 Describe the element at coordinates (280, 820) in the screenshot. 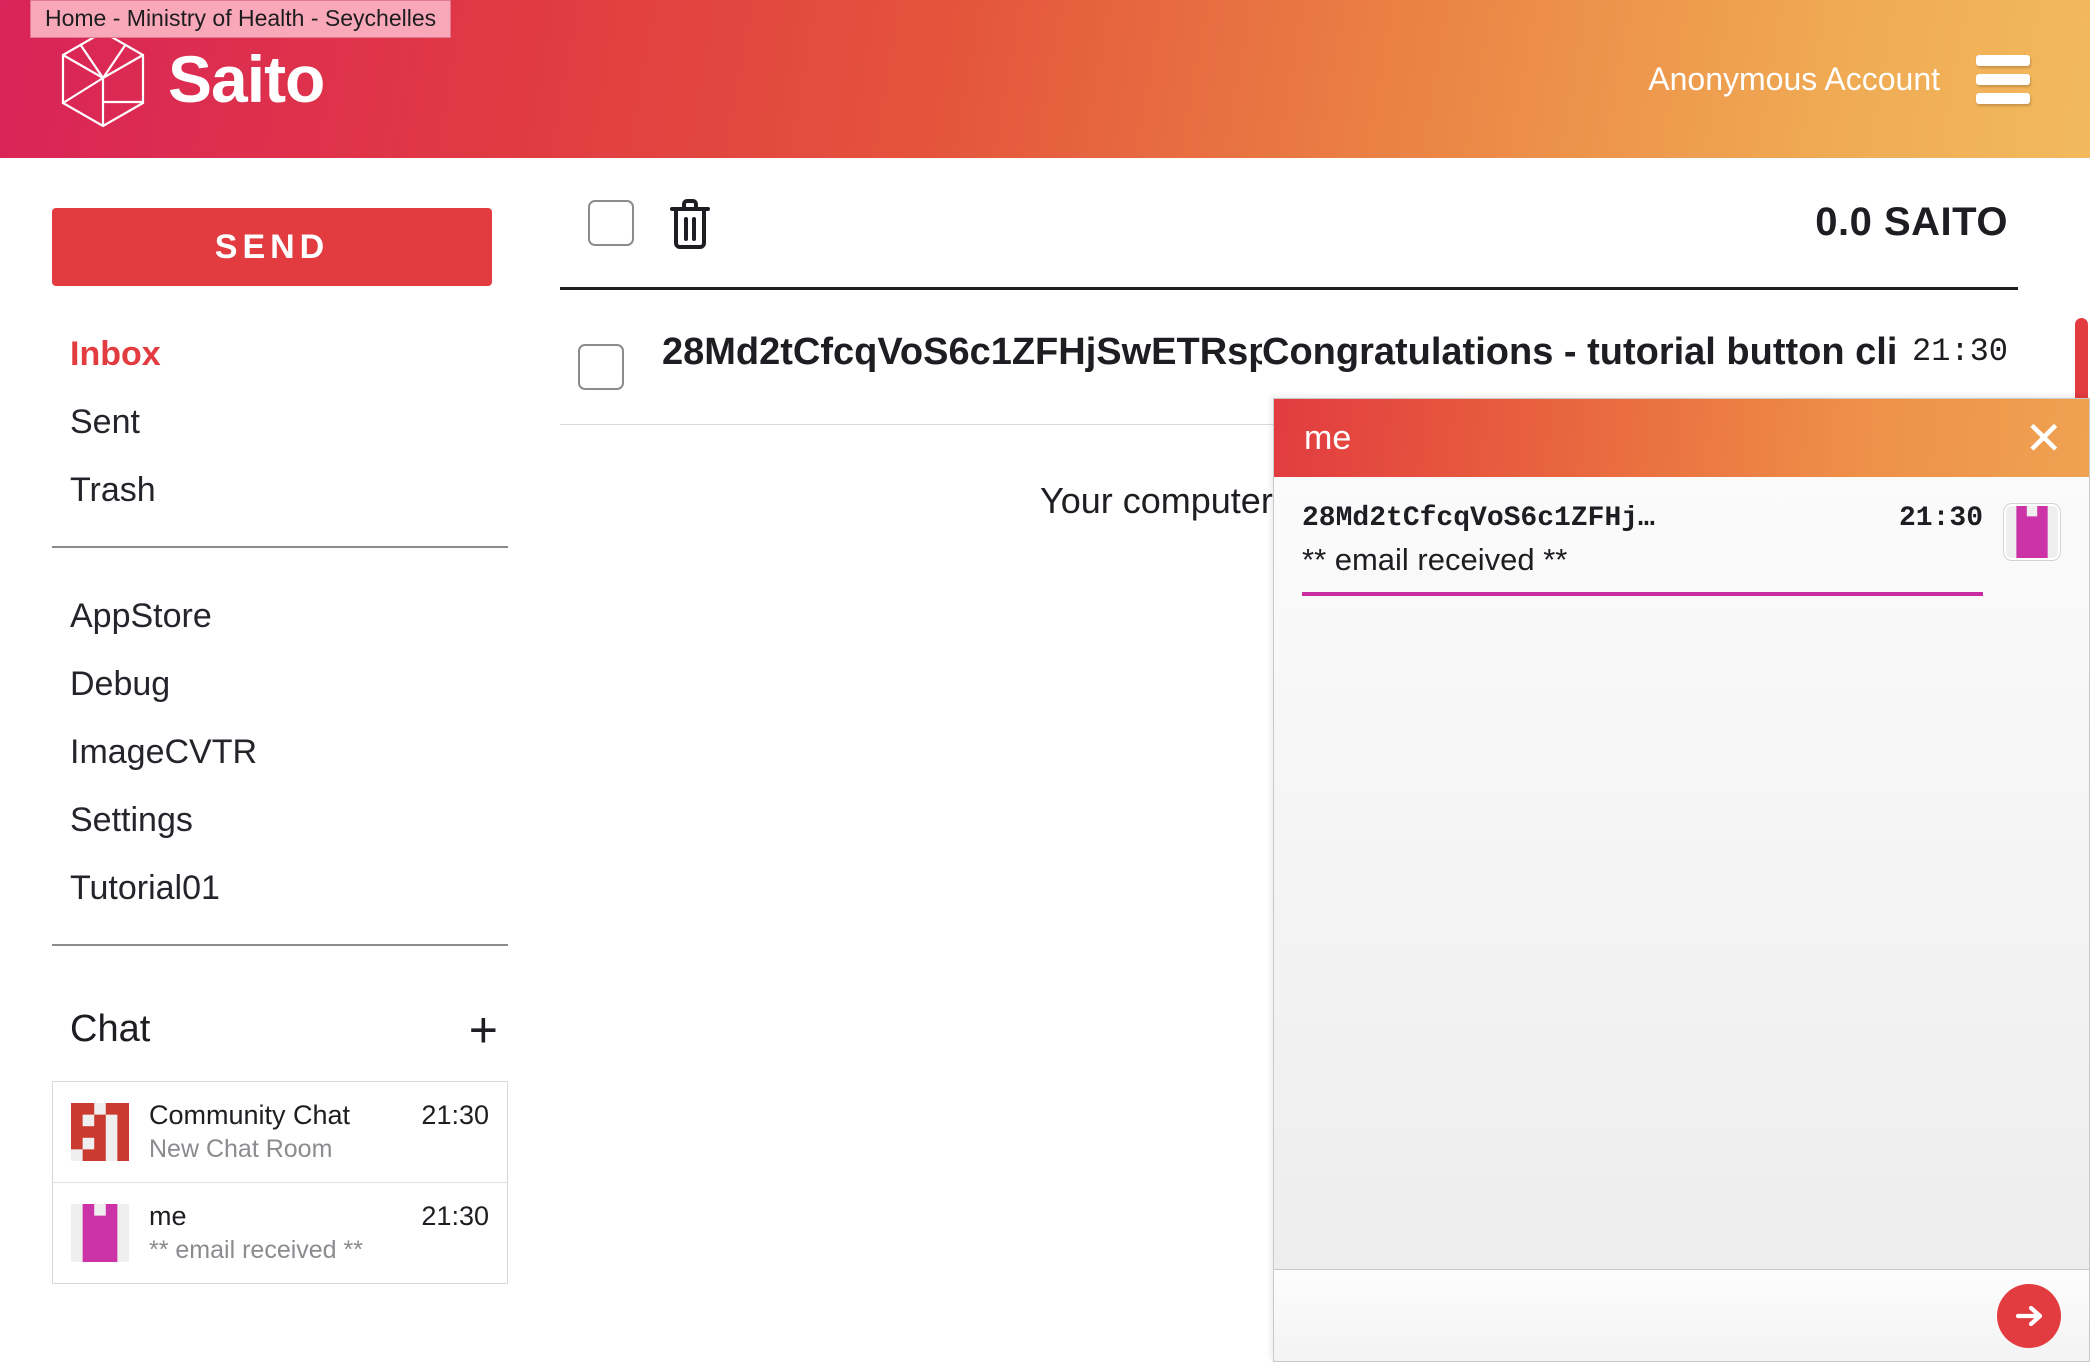

I see `sidebar-item-settings: Settings` at that location.